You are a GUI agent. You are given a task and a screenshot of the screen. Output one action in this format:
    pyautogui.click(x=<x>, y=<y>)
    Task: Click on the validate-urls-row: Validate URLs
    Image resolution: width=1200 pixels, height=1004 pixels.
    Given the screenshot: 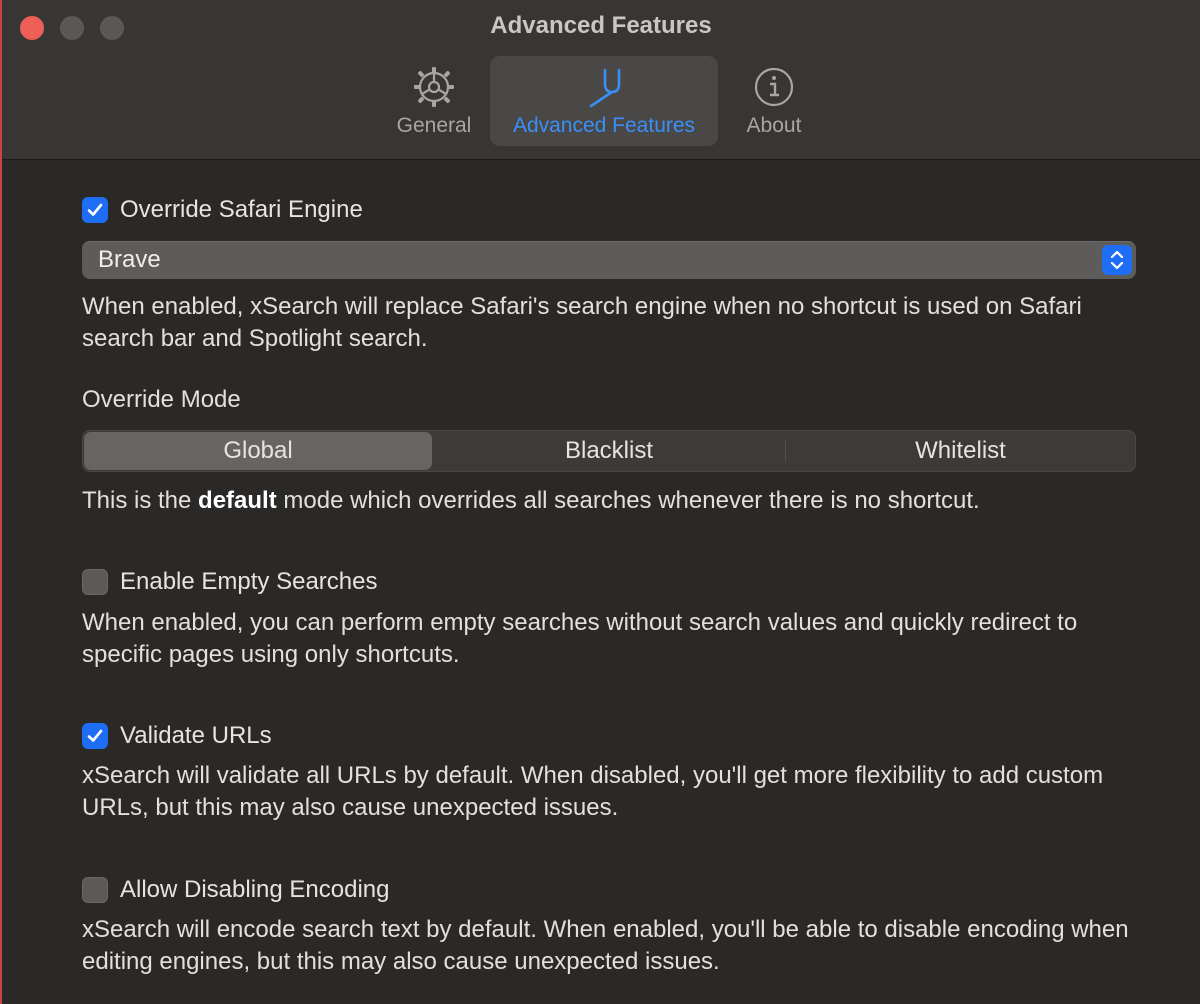 What is the action you would take?
    pyautogui.click(x=177, y=736)
    